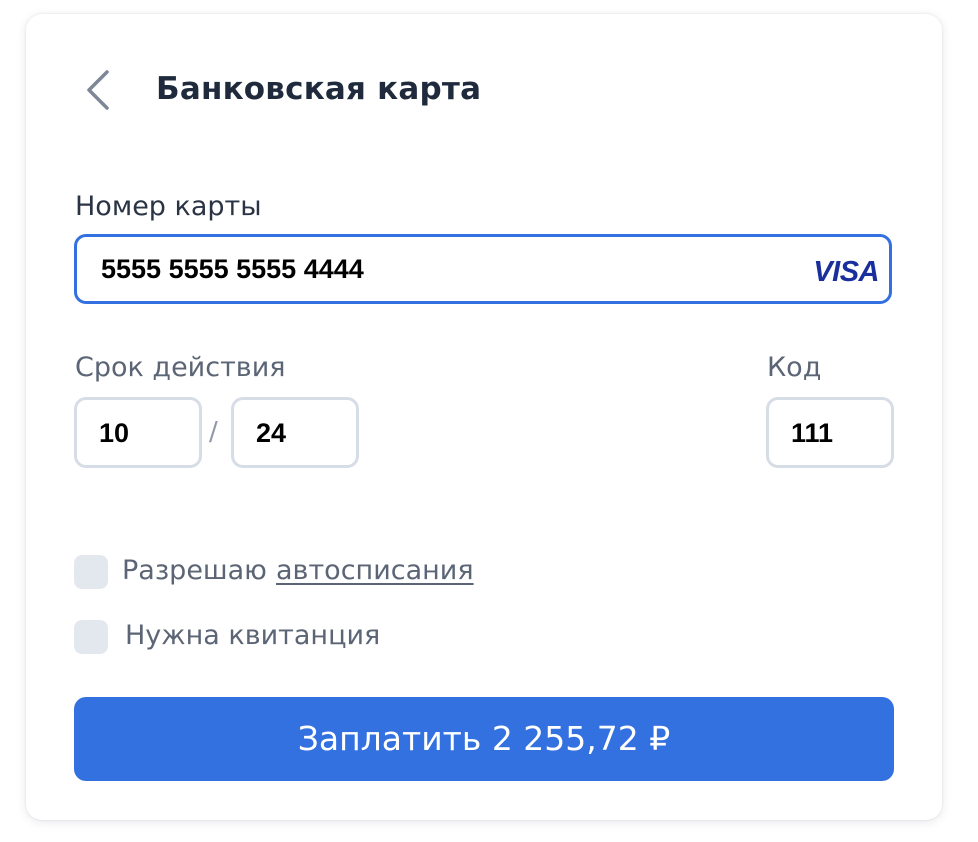  I want to click on expiry-month-value: 10, so click(114, 433).